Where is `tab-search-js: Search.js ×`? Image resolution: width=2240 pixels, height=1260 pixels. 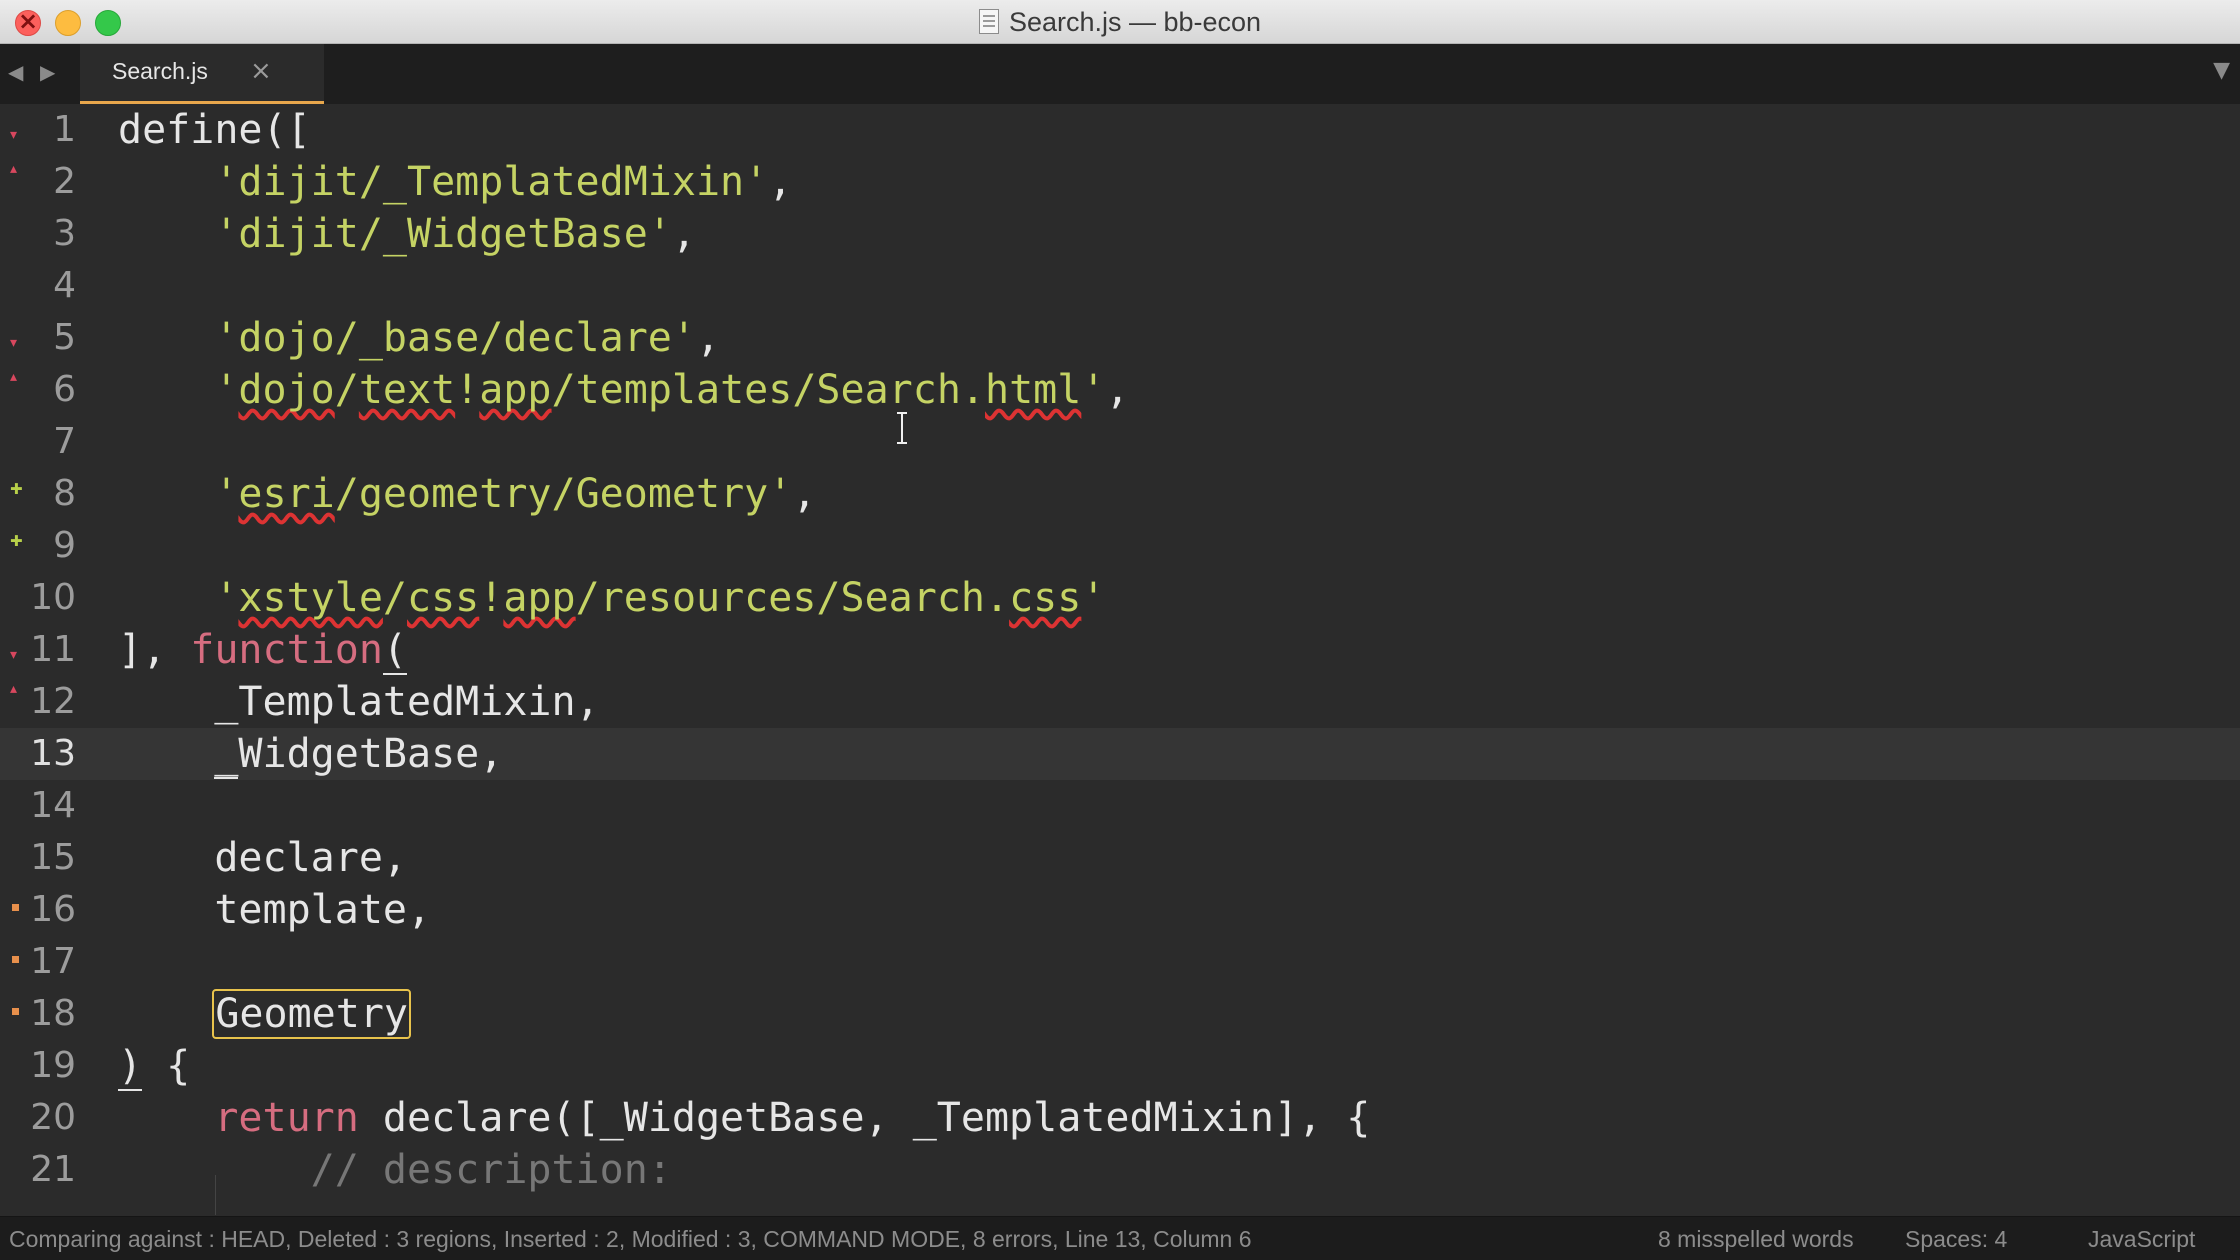 tab-search-js: Search.js × is located at coordinates (202, 74).